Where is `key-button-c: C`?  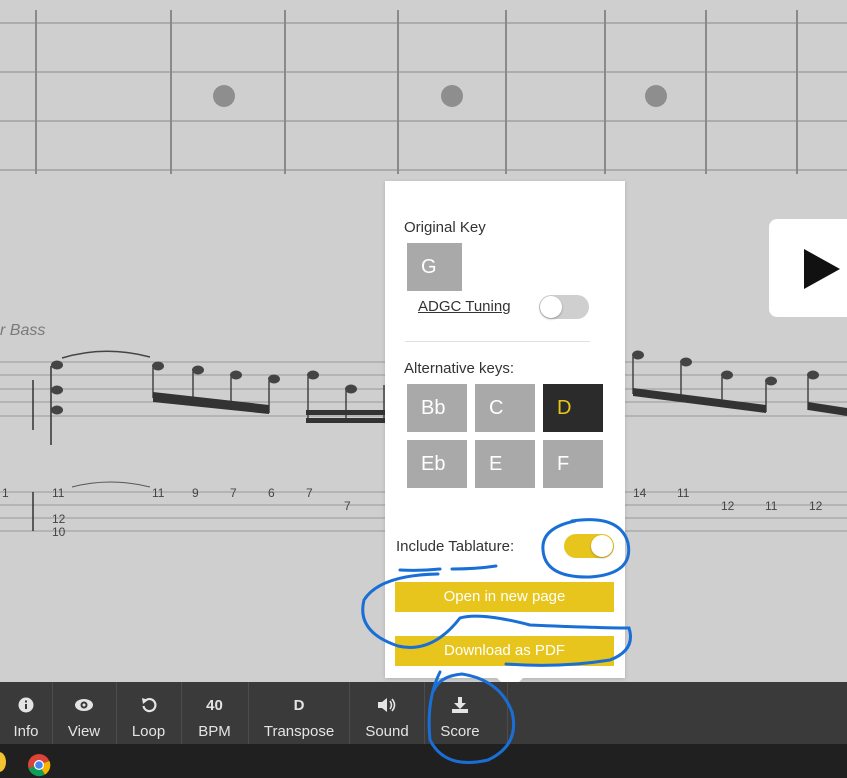 key-button-c: C is located at coordinates (505, 408).